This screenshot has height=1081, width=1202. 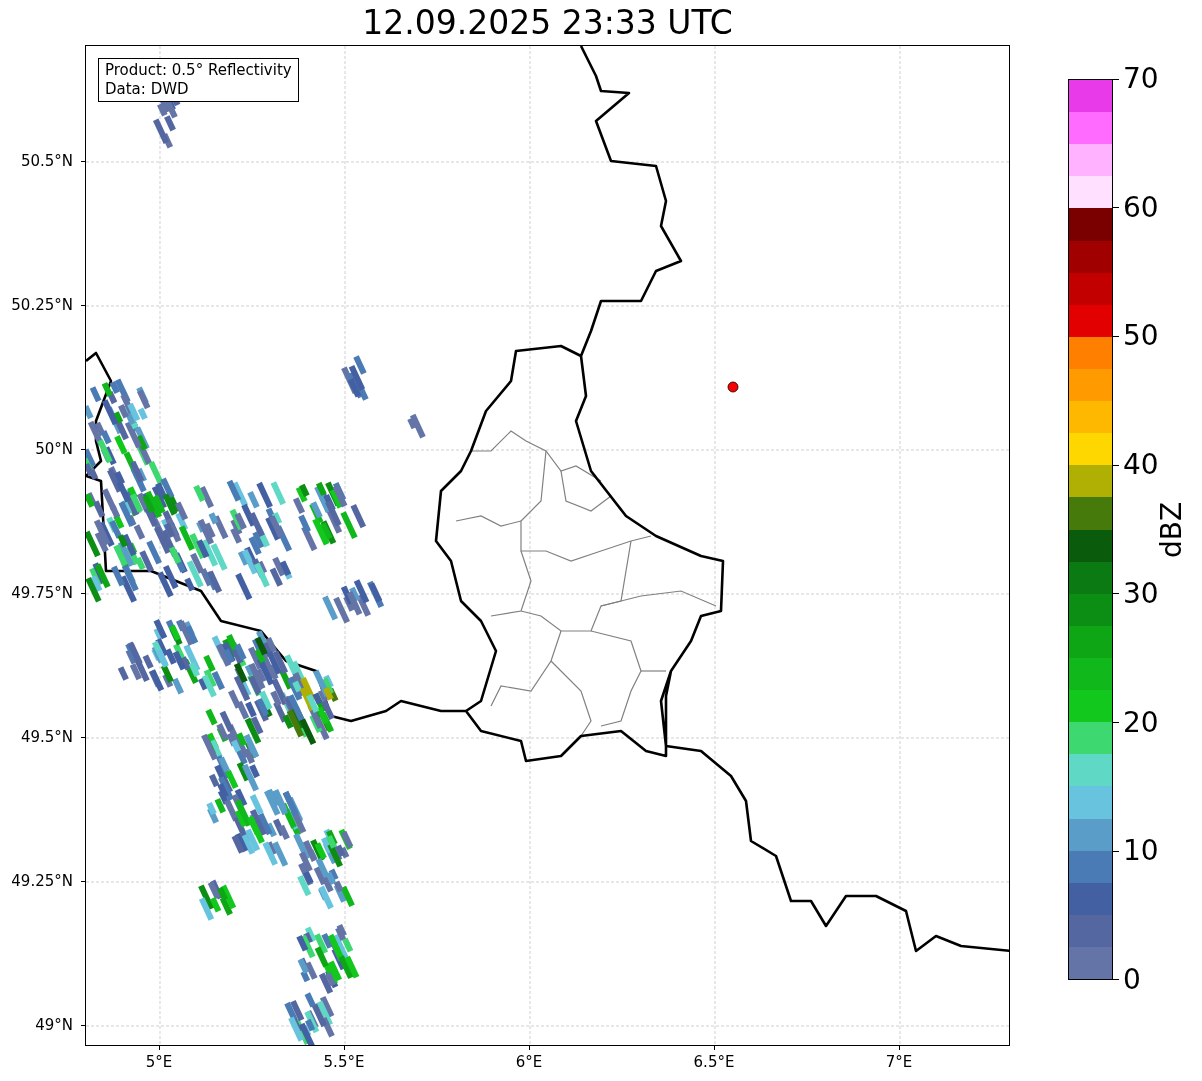 What do you see at coordinates (1141, 593) in the screenshot?
I see `colorbar-tick-label: 30` at bounding box center [1141, 593].